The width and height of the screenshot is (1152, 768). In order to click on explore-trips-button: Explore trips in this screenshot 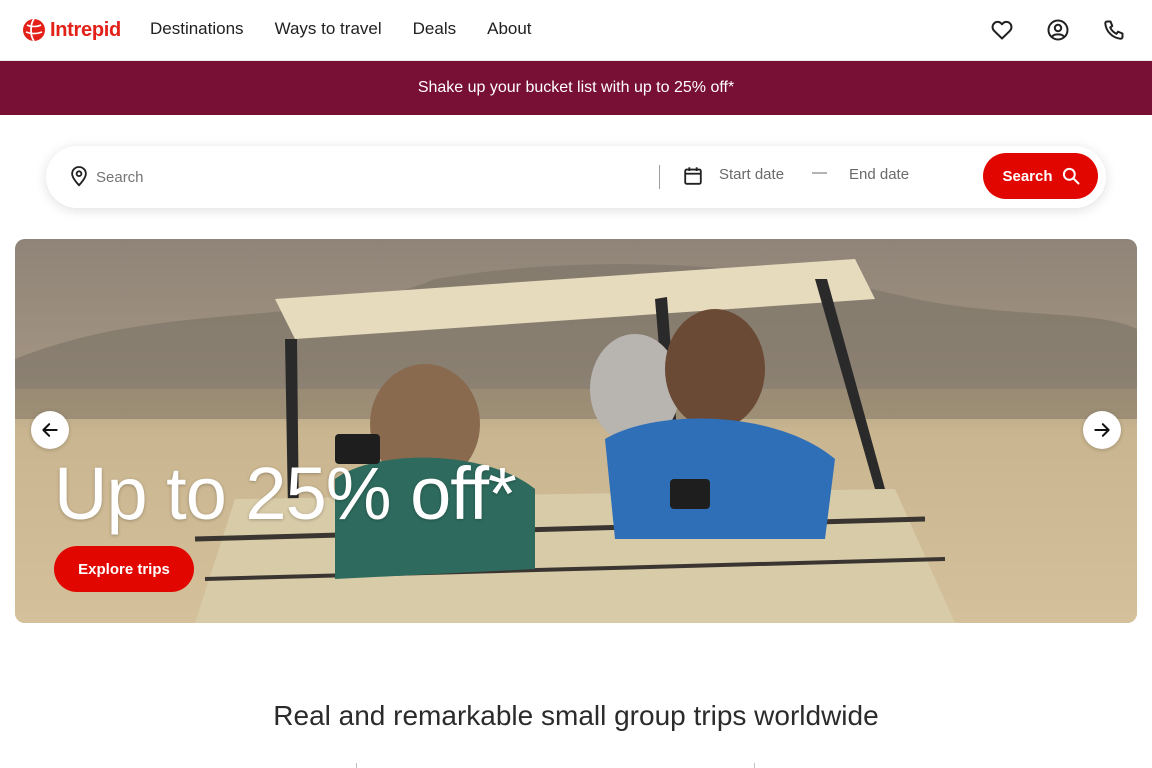, I will do `click(124, 569)`.